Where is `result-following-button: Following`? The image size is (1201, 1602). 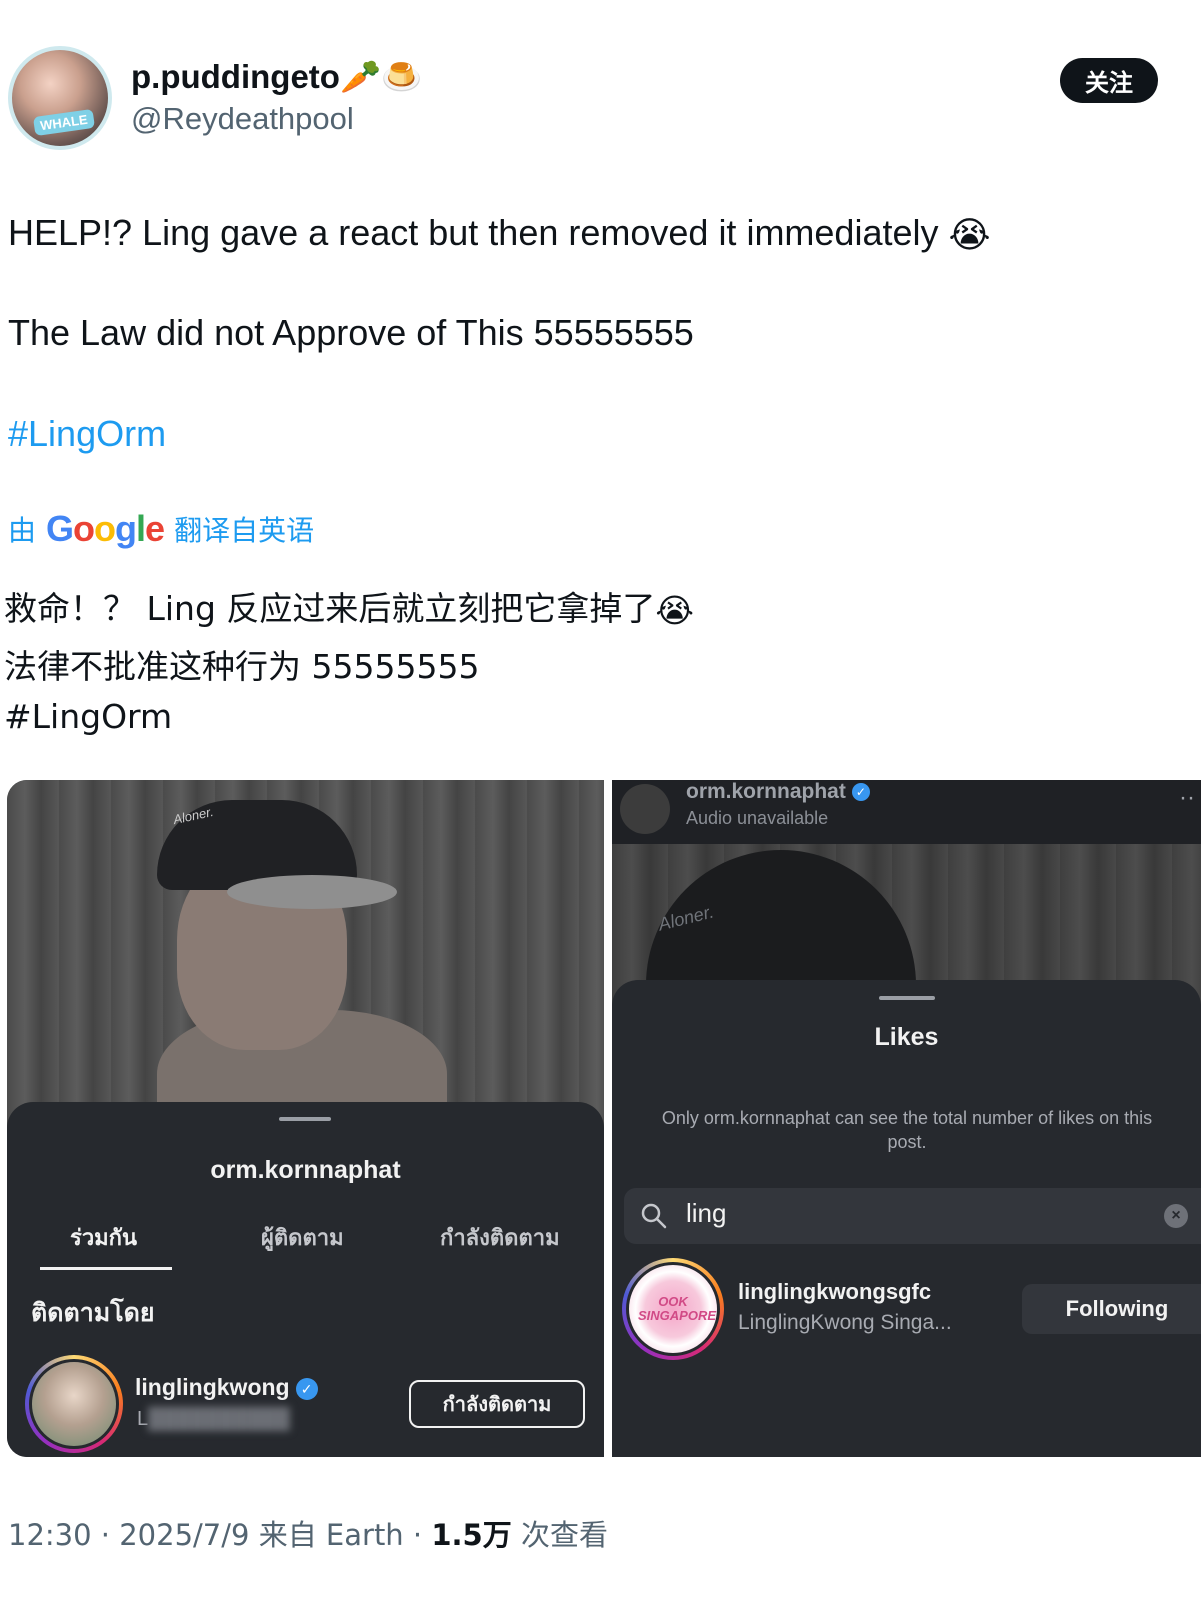 result-following-button: Following is located at coordinates (1111, 1309).